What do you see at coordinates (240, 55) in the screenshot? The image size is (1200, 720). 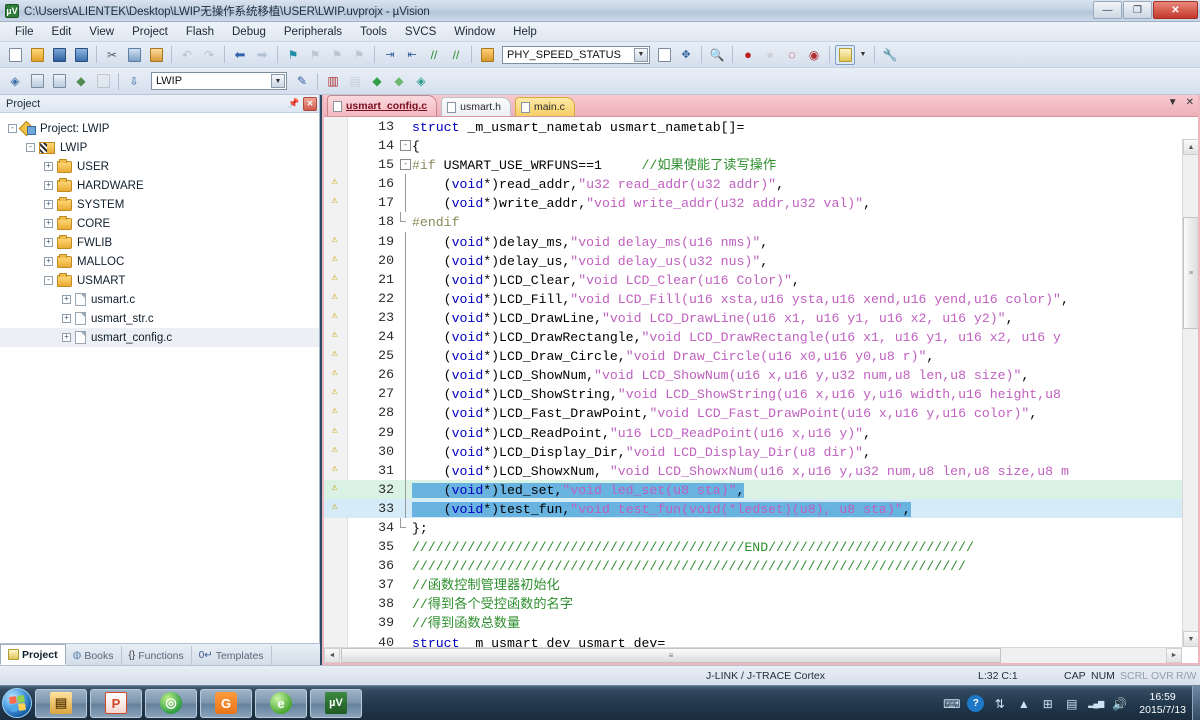 I see `back-icon: ⬅` at bounding box center [240, 55].